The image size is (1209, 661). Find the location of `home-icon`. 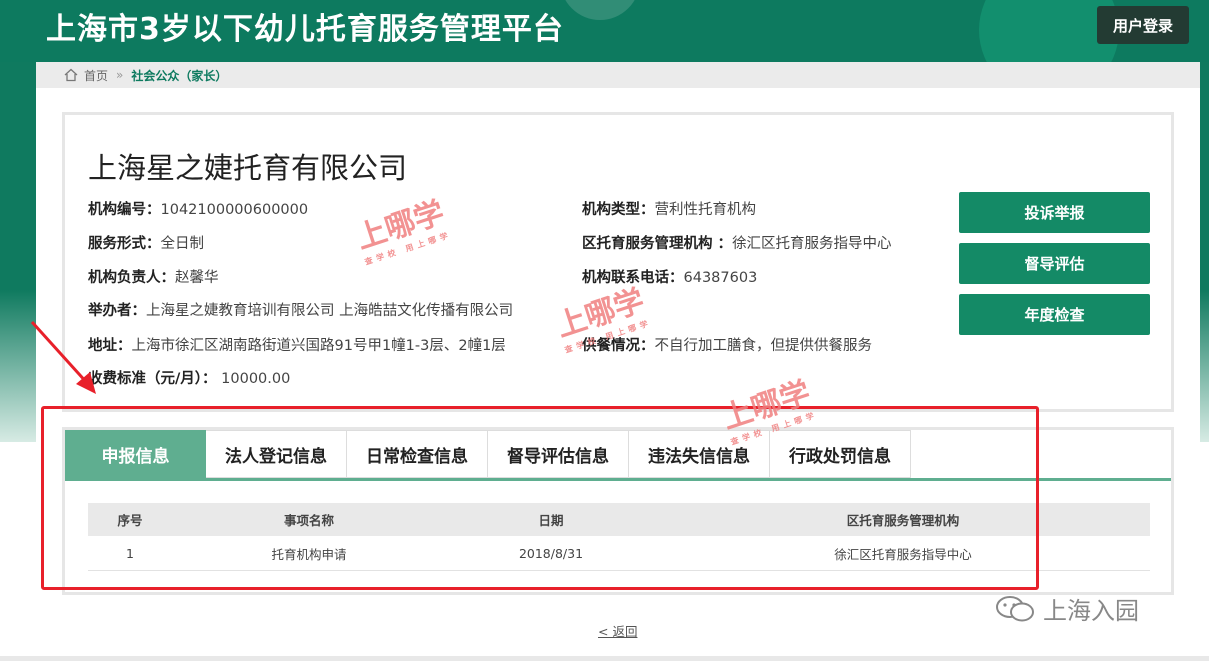

home-icon is located at coordinates (71, 75).